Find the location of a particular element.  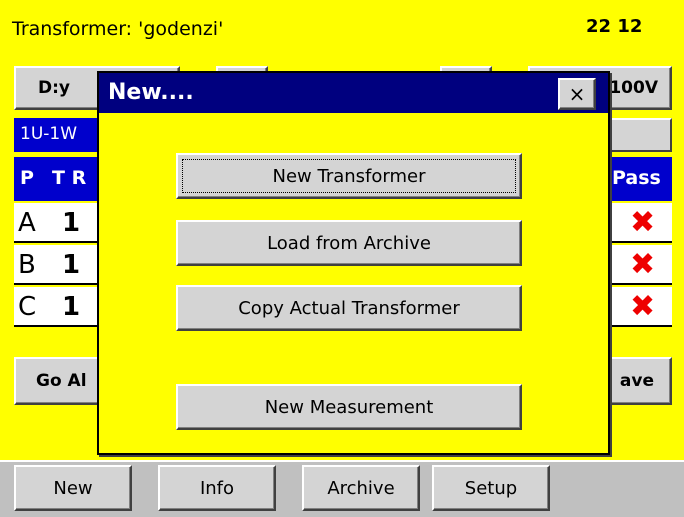

load-from-archive-button: Load from Archive is located at coordinates (349, 243).